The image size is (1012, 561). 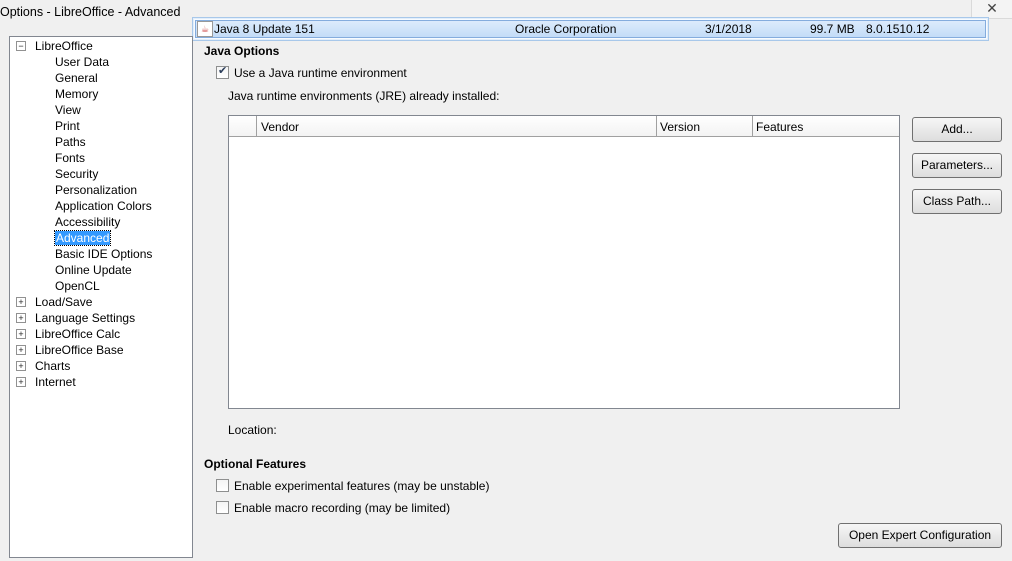 I want to click on tree-item-memory: Memory, so click(x=76, y=94).